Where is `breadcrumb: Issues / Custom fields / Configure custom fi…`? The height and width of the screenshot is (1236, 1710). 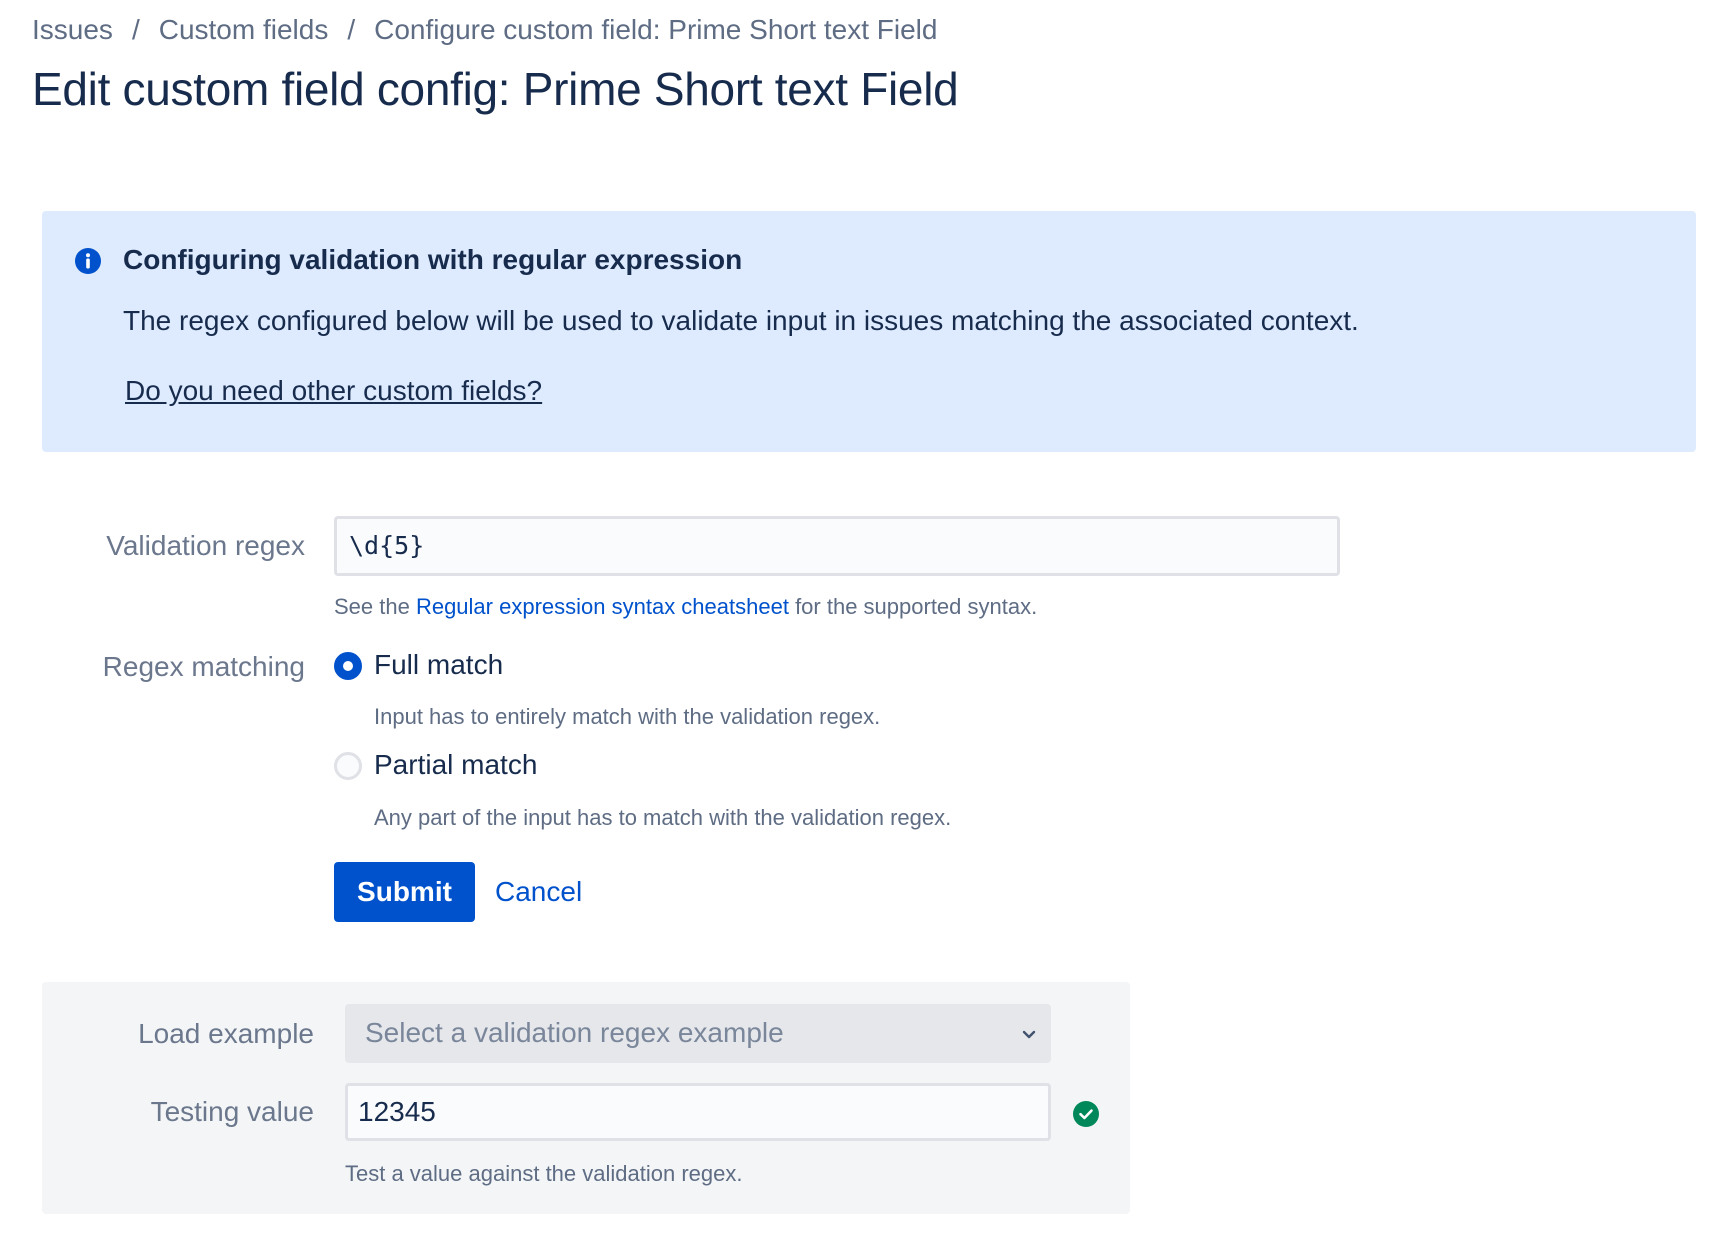 breadcrumb: Issues / Custom fields / Configure custom fi… is located at coordinates (484, 30).